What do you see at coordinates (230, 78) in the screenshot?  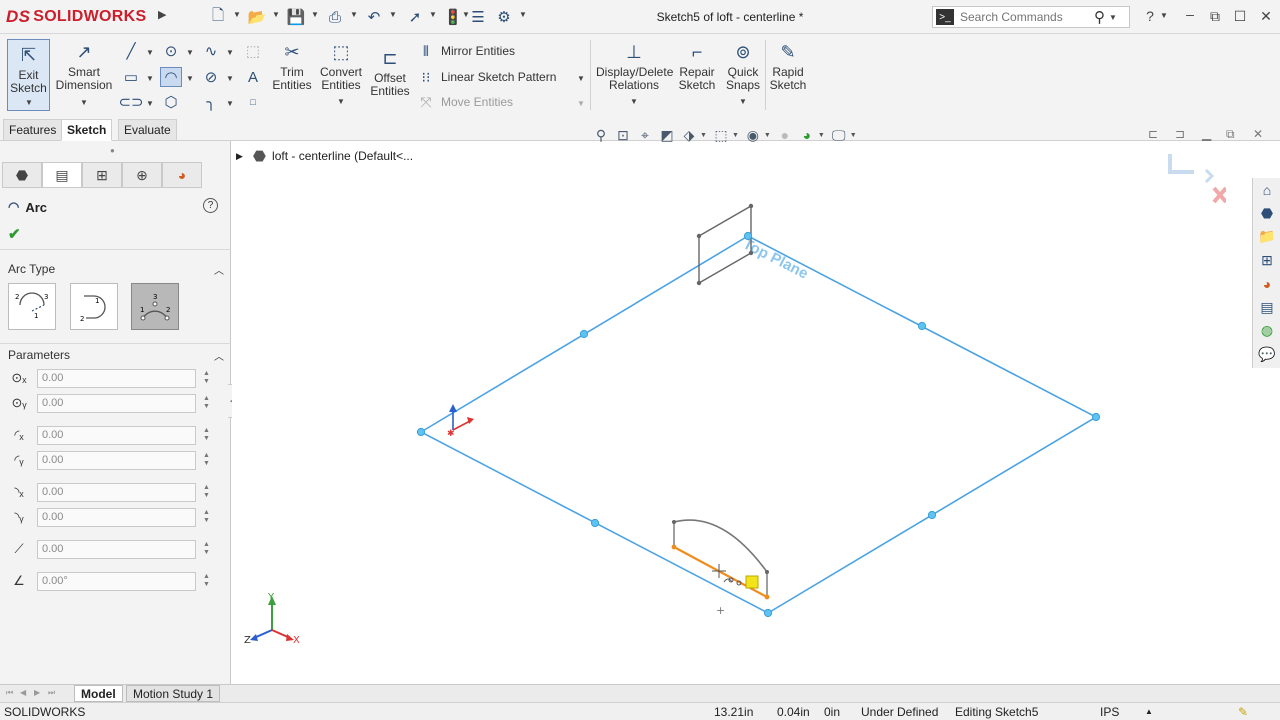 I see `ellipse-dropdown-icon: ▼` at bounding box center [230, 78].